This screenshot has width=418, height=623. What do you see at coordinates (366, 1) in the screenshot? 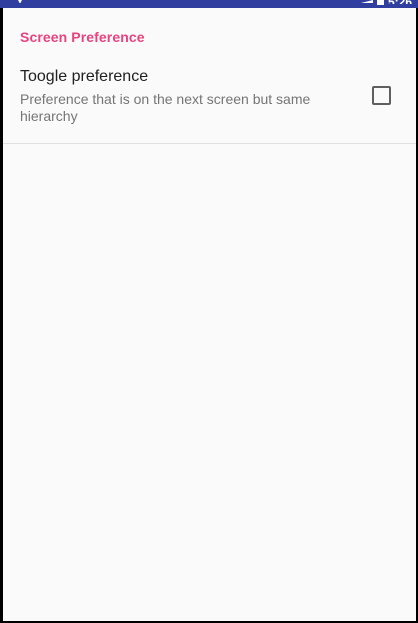
I see `signal-icon` at bounding box center [366, 1].